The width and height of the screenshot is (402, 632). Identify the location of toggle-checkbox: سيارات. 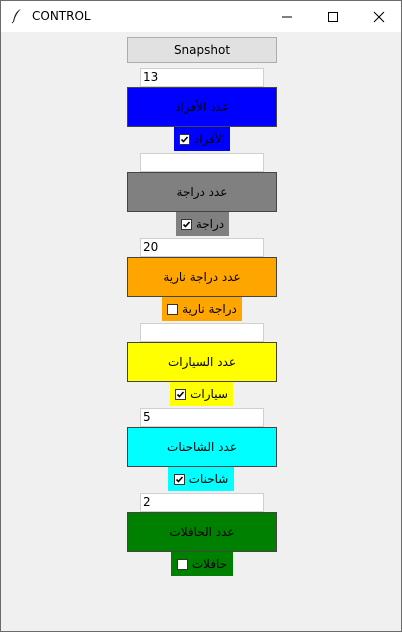
(201, 394).